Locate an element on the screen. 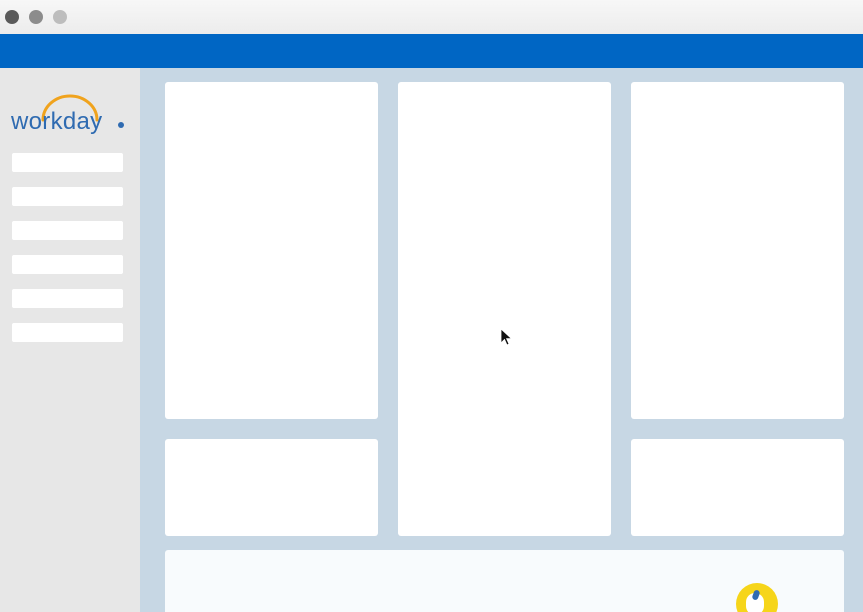  sidebar: workday is located at coordinates (70, 340).